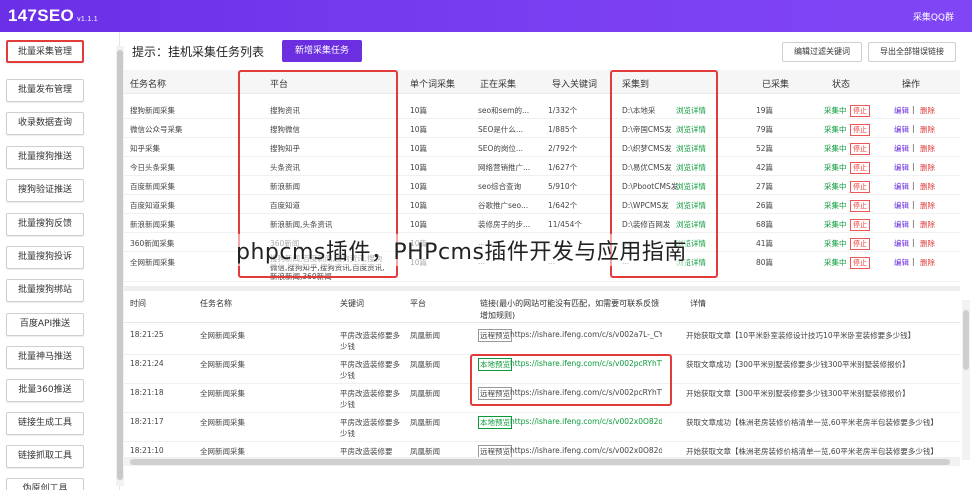  I want to click on sidebar-item-link-scraper: 链接抓取工具, so click(45, 456).